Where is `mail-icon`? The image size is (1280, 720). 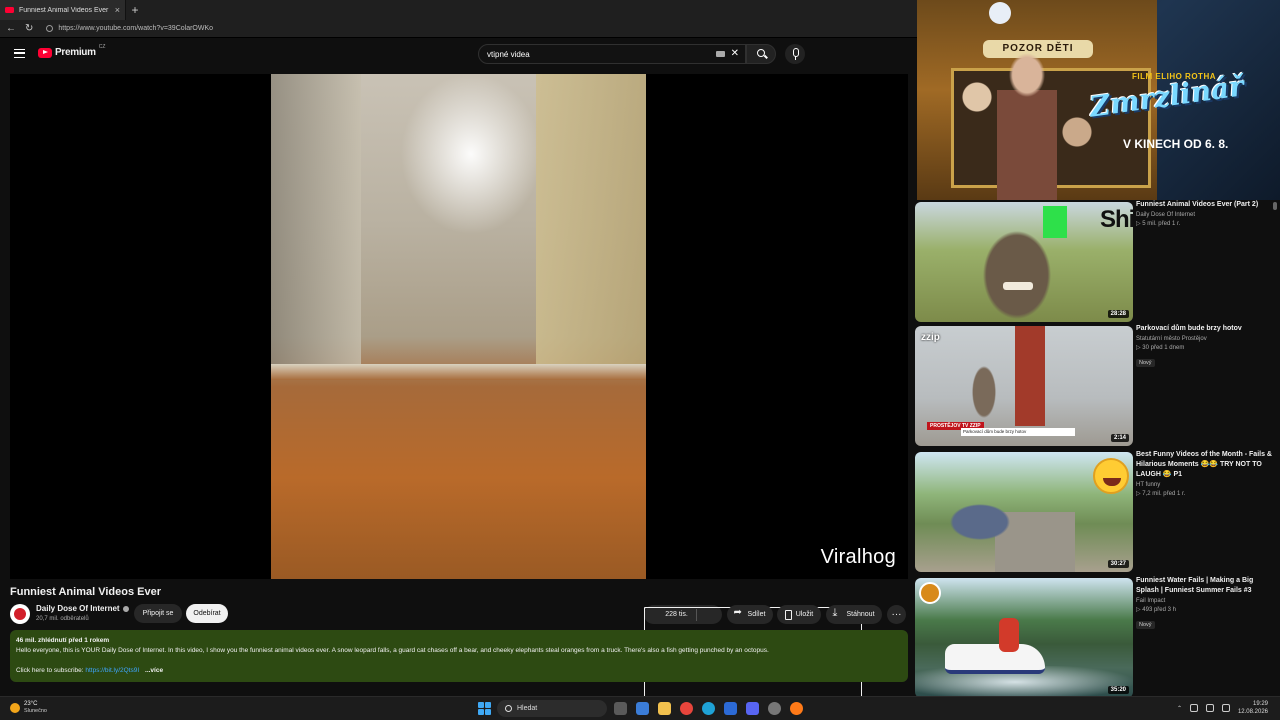 mail-icon is located at coordinates (642, 708).